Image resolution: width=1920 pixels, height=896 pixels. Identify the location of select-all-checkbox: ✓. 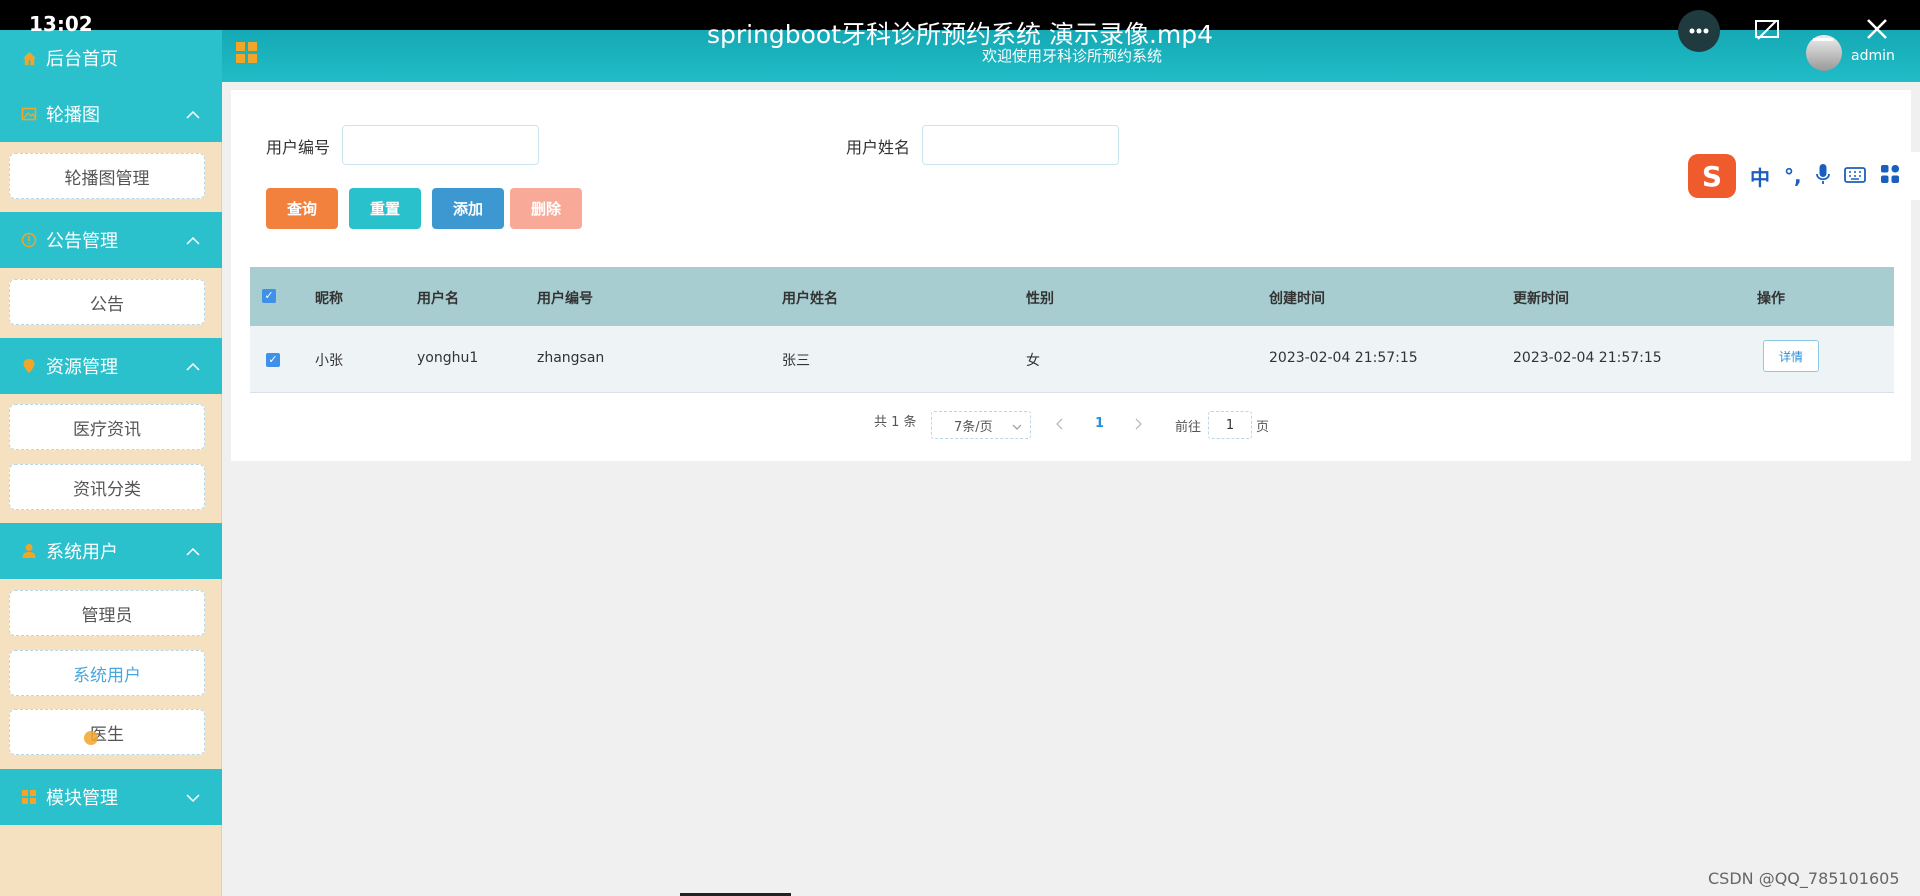
(269, 296).